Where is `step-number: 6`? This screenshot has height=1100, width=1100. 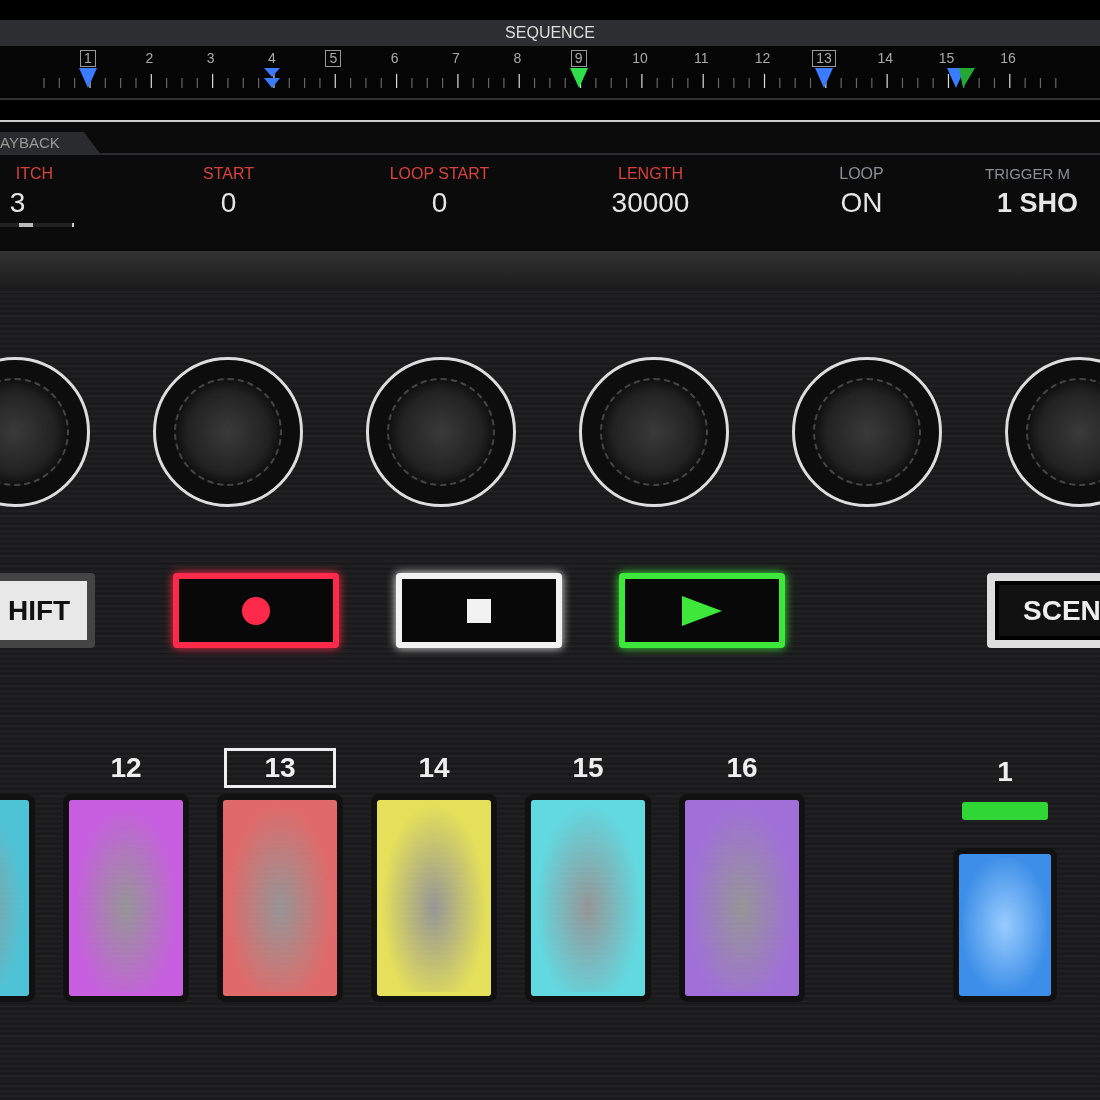
step-number: 6 is located at coordinates (394, 58).